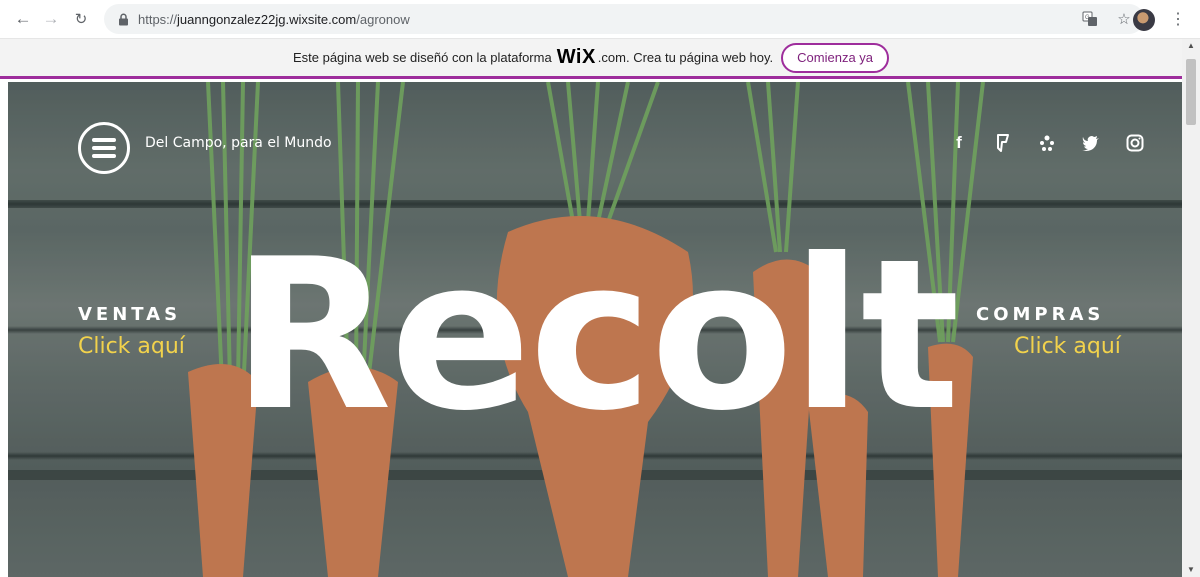 This screenshot has width=1200, height=577. Describe the element at coordinates (1003, 143) in the screenshot. I see `foursquare-icon` at that location.